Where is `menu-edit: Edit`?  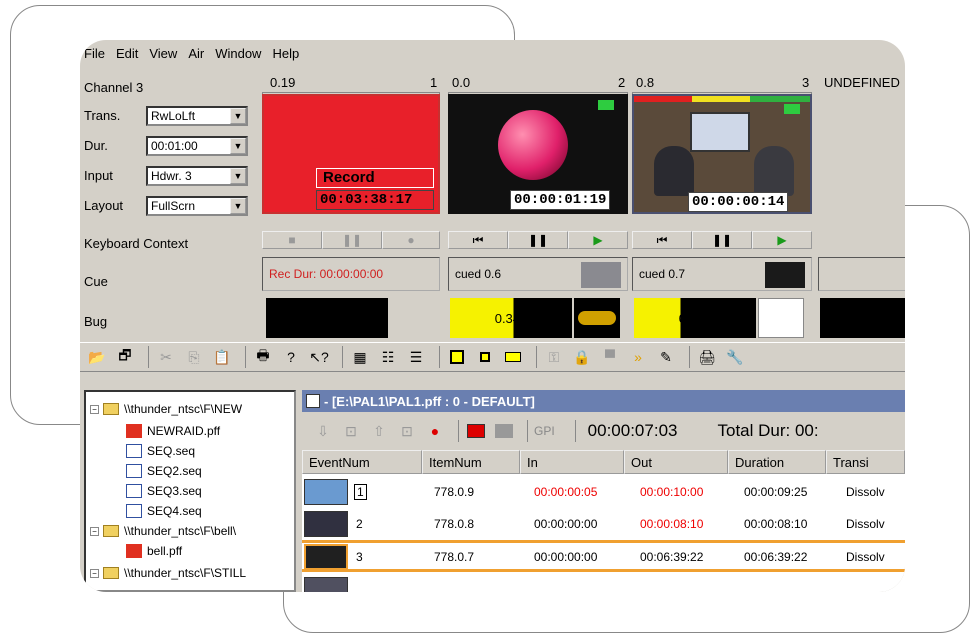
menu-edit: Edit is located at coordinates (127, 53).